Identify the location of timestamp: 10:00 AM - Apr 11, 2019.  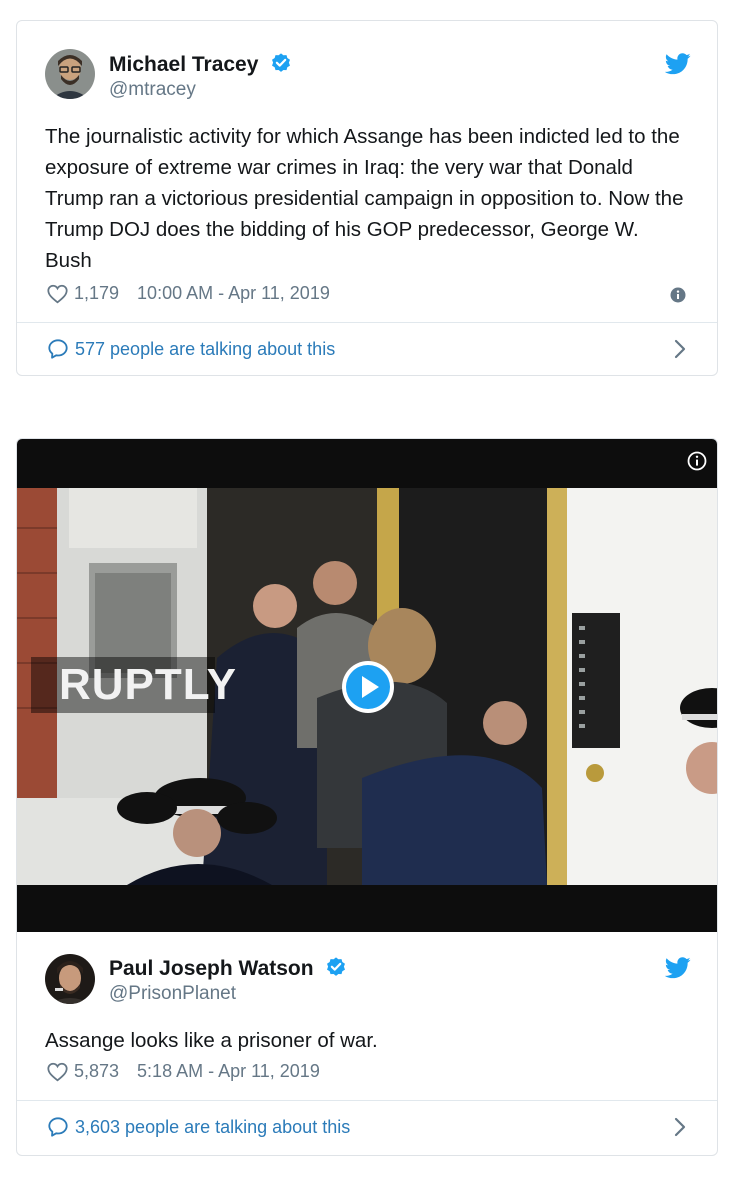
(233, 293).